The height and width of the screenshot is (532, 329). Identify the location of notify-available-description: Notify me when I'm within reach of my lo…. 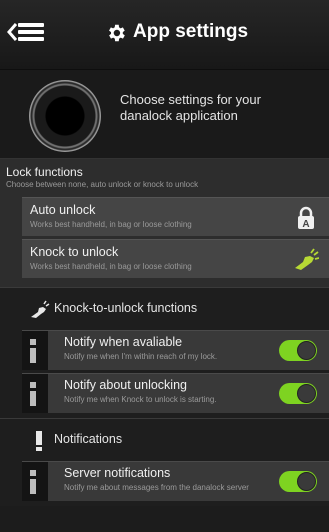
(141, 356).